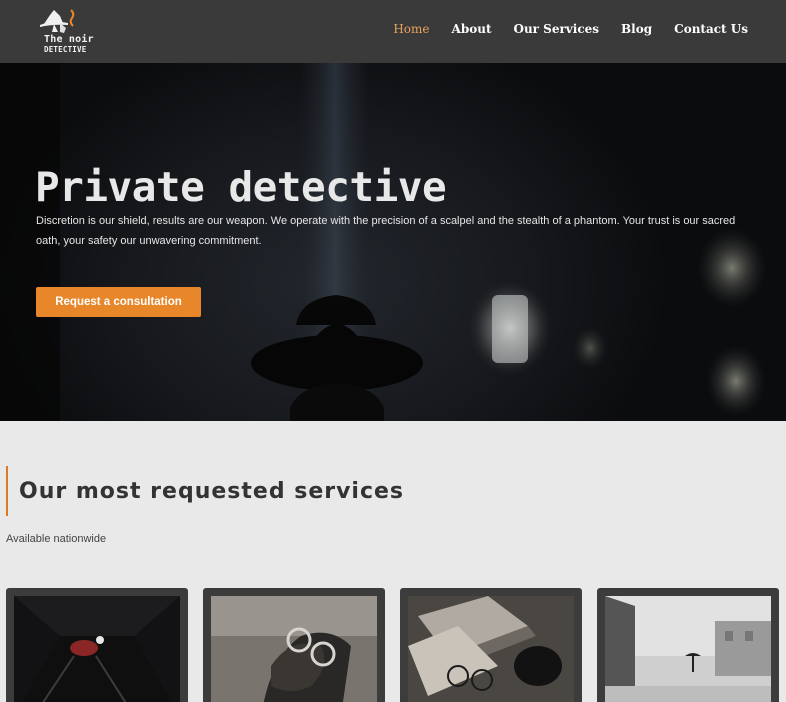 This screenshot has width=786, height=702. I want to click on logo-subtext: DETECTIVE, so click(65, 49).